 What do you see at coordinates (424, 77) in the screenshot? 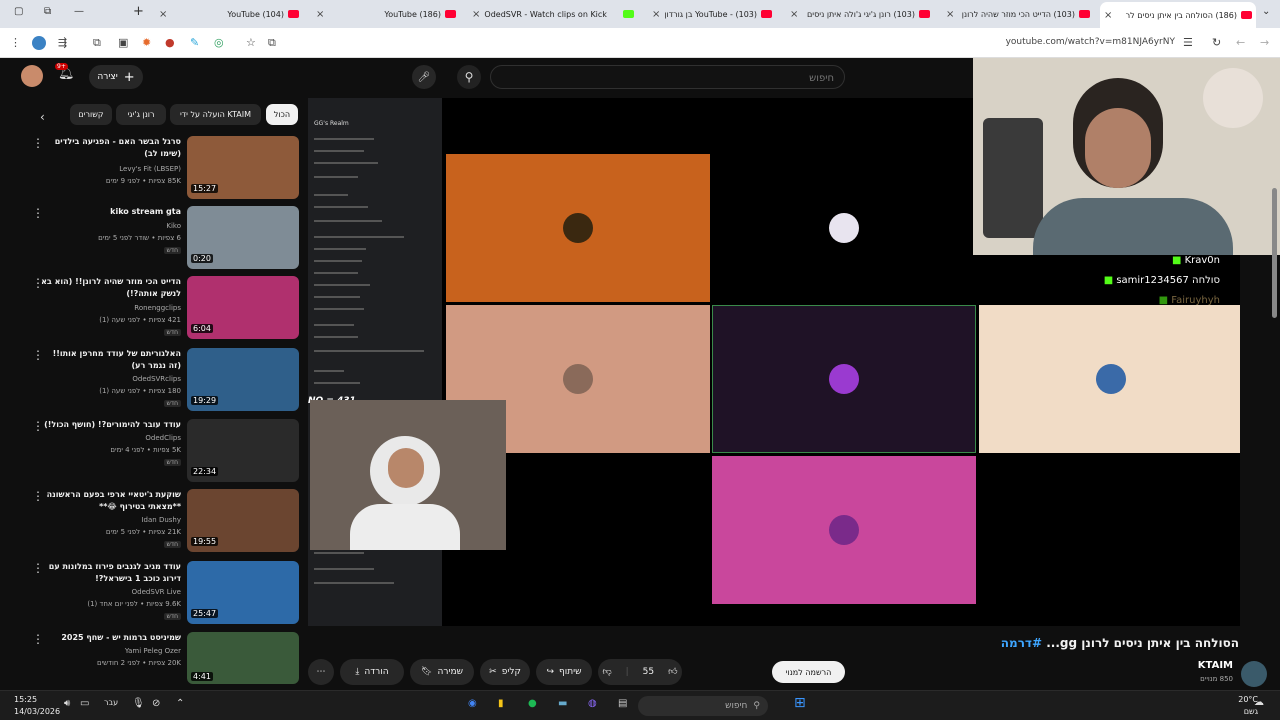
I see `microphone-icon: 🎤︎` at bounding box center [424, 77].